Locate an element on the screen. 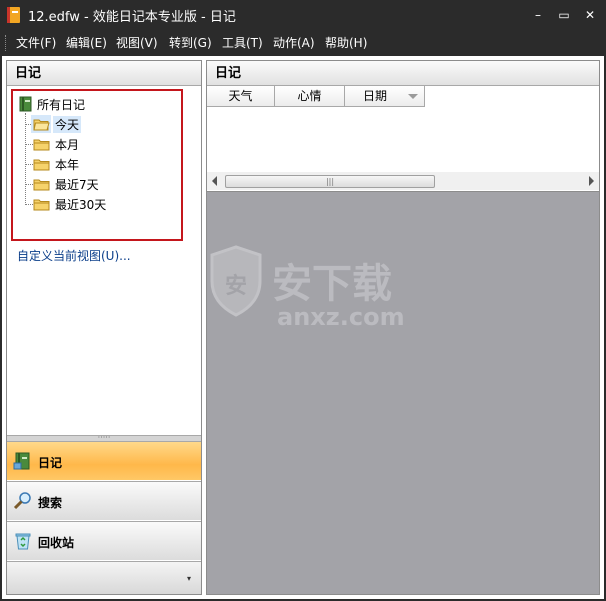  menu-goto: 转到(G) is located at coordinates (190, 43).